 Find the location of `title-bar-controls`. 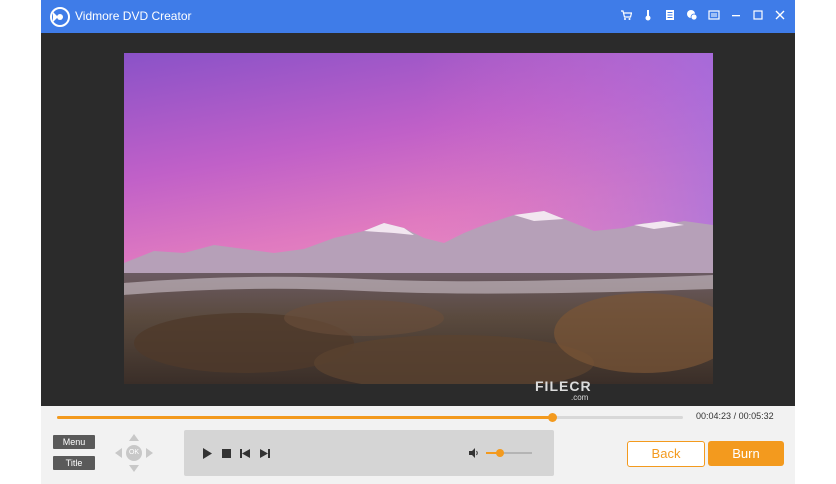

title-bar-controls is located at coordinates (703, 15).